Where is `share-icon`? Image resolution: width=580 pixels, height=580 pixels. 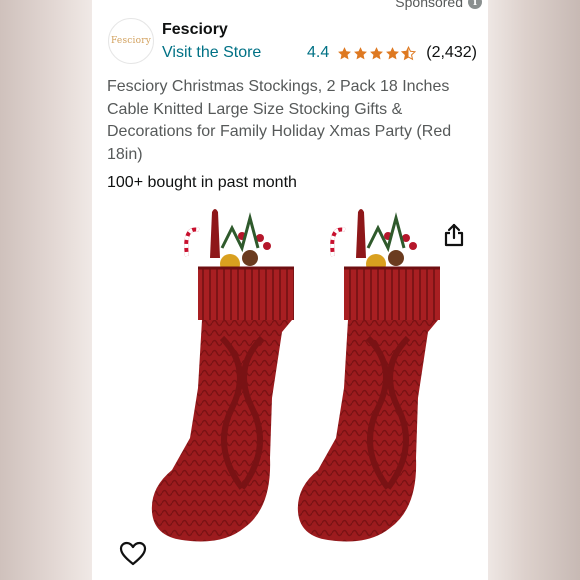
share-icon is located at coordinates (454, 235).